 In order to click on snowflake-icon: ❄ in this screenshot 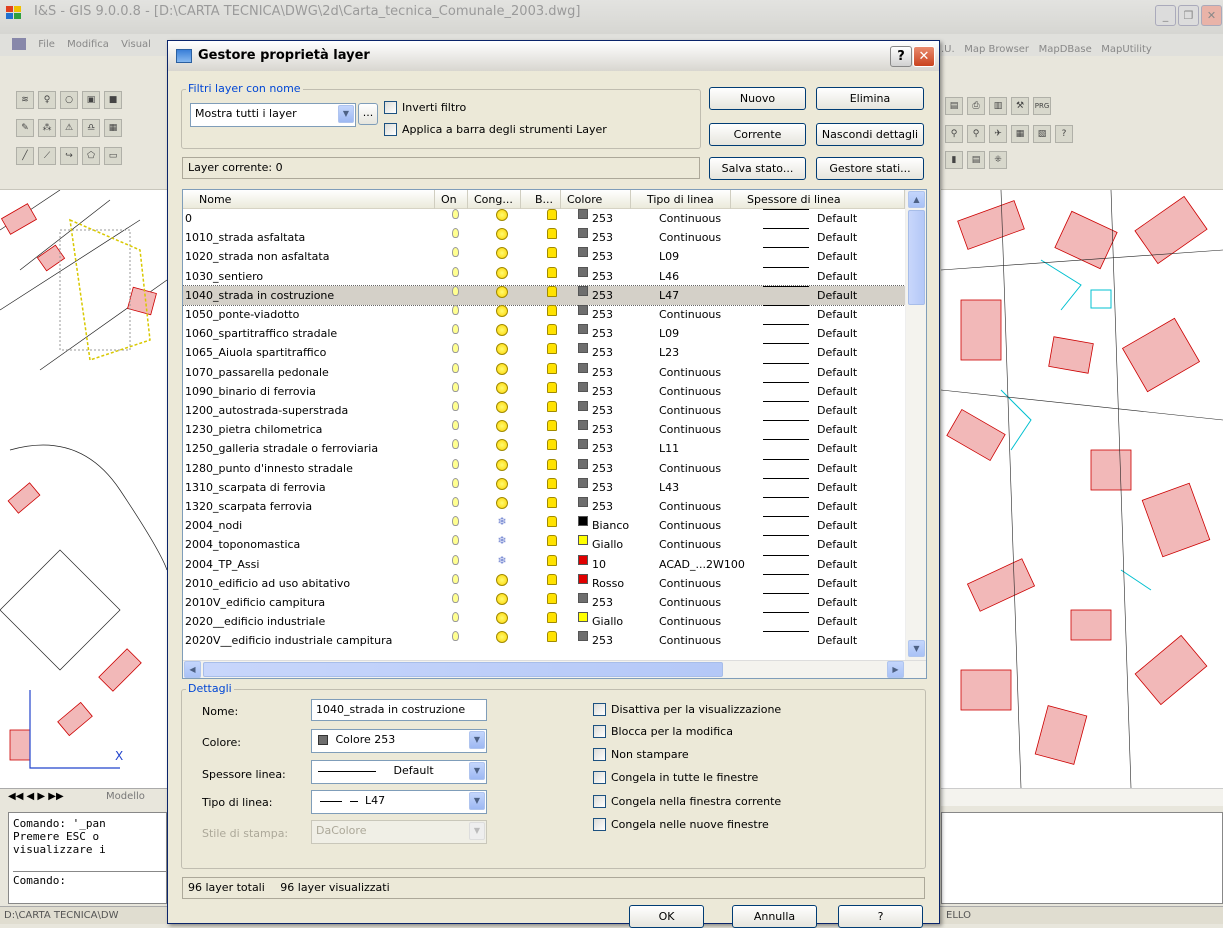, I will do `click(502, 560)`.